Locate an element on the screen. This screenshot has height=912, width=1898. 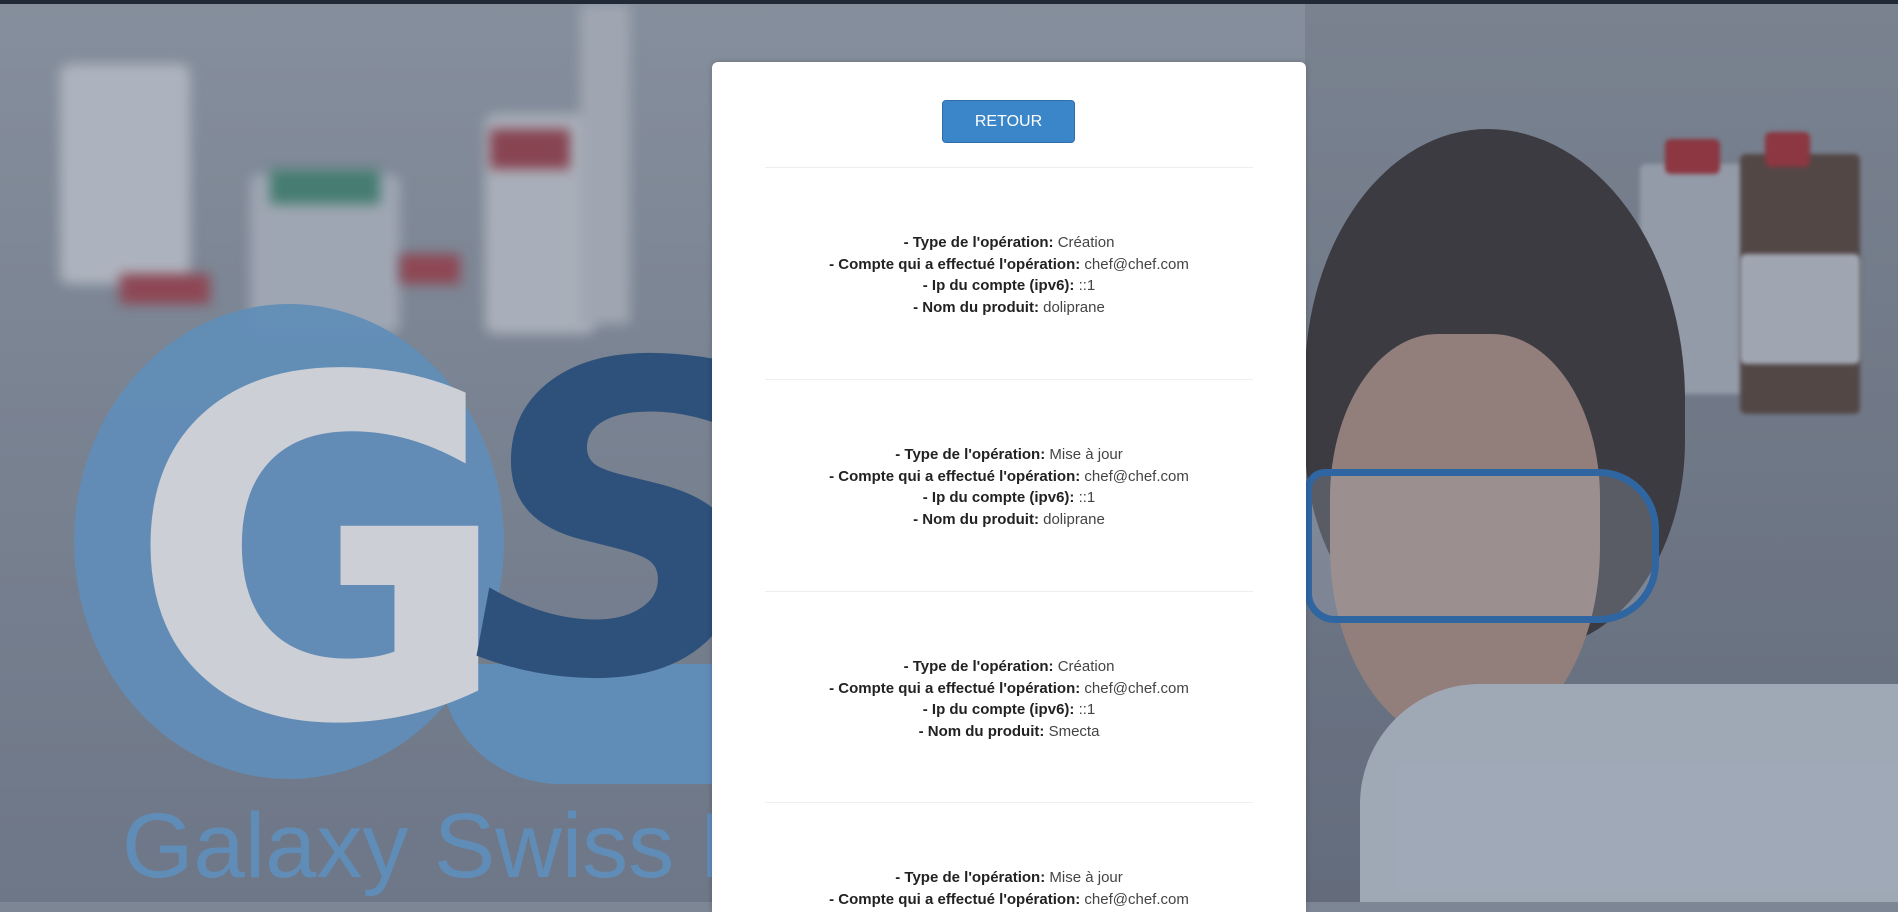
product-value: Smecta is located at coordinates (1074, 731).